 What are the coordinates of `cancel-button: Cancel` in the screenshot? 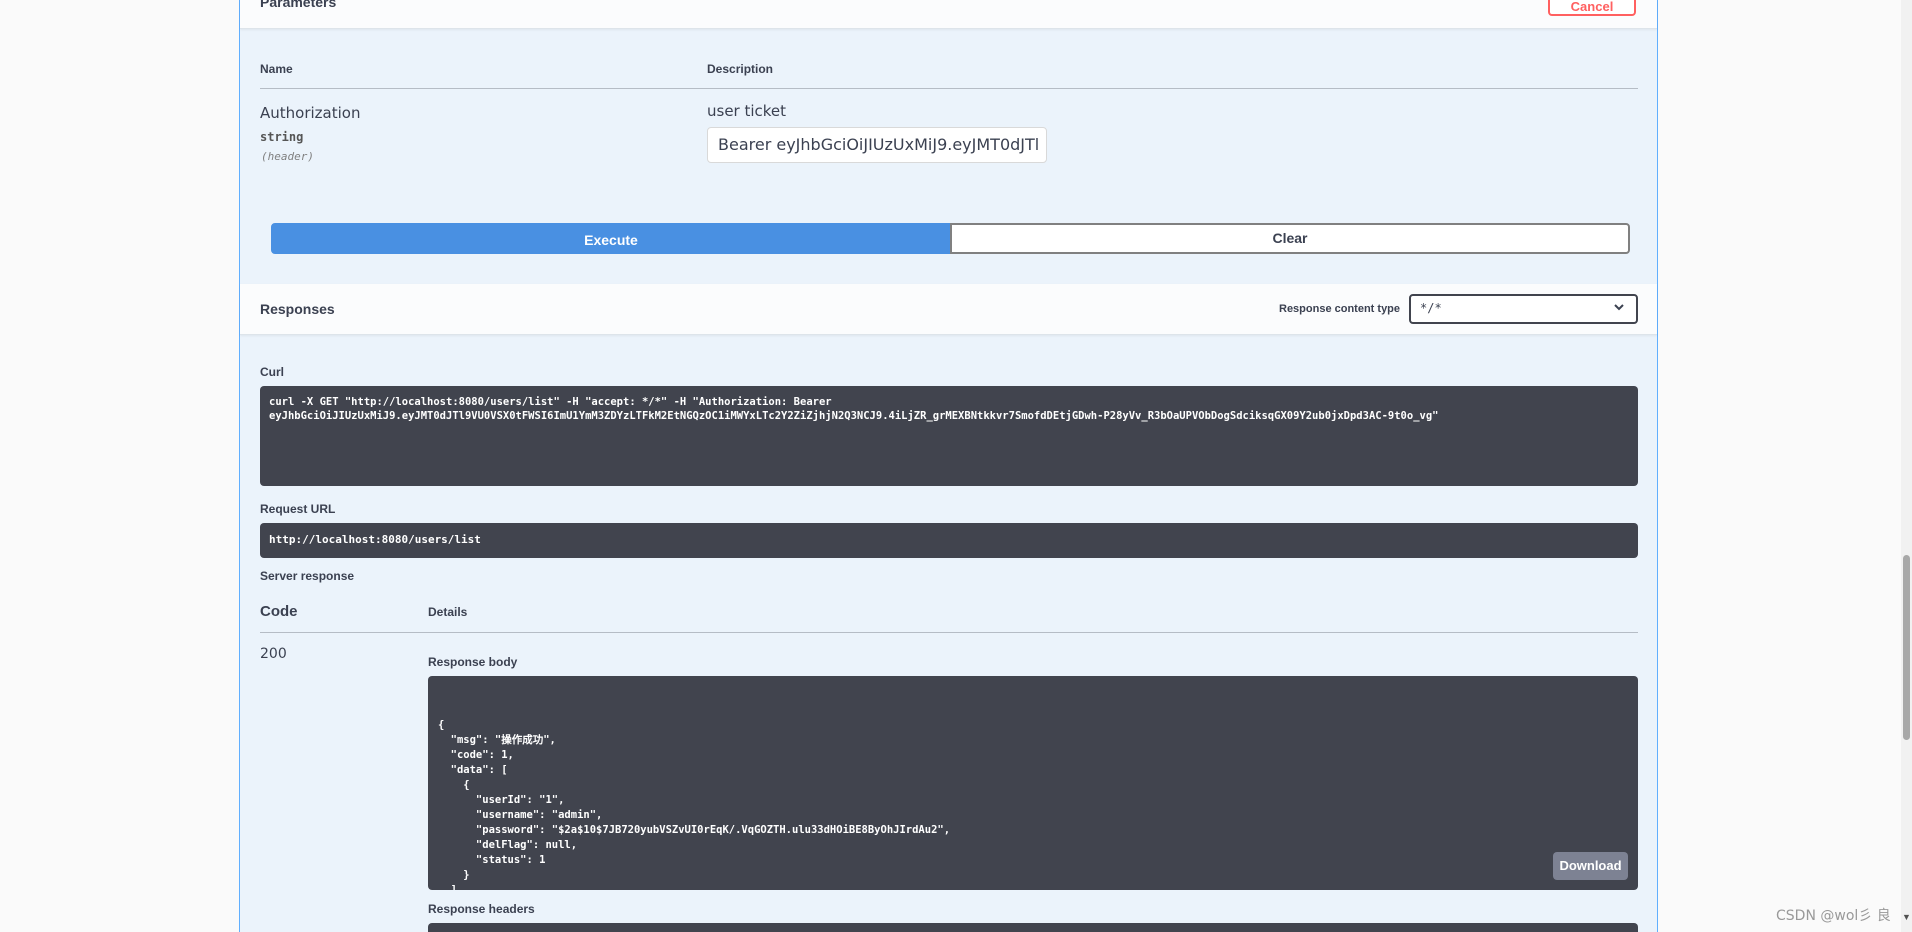 It's located at (1592, 8).